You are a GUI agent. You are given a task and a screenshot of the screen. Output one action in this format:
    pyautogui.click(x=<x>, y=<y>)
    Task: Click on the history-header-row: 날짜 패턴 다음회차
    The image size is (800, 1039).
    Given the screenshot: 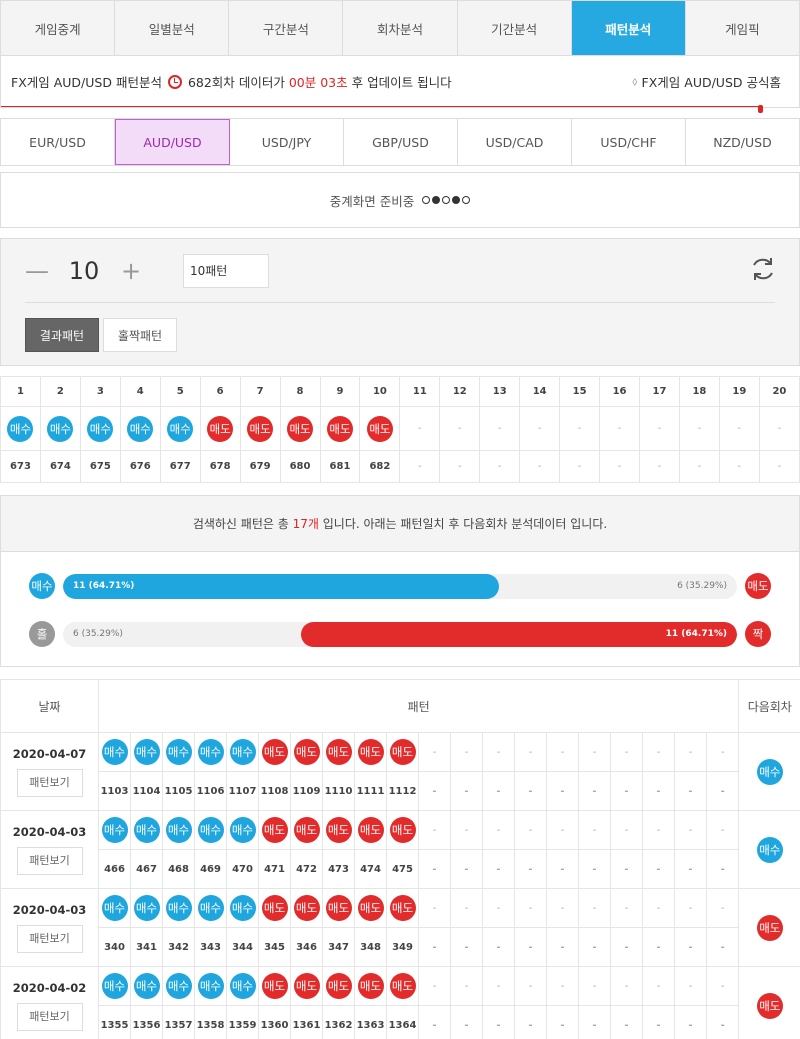 What is the action you would take?
    pyautogui.click(x=400, y=706)
    